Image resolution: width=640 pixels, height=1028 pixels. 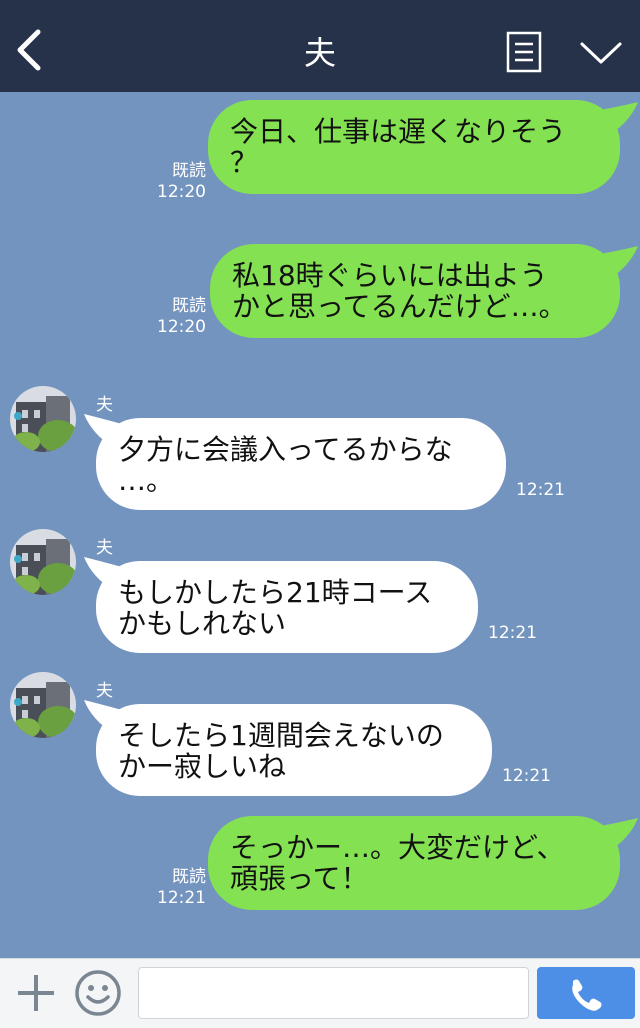 I want to click on chevron-down-icon, so click(x=601, y=53).